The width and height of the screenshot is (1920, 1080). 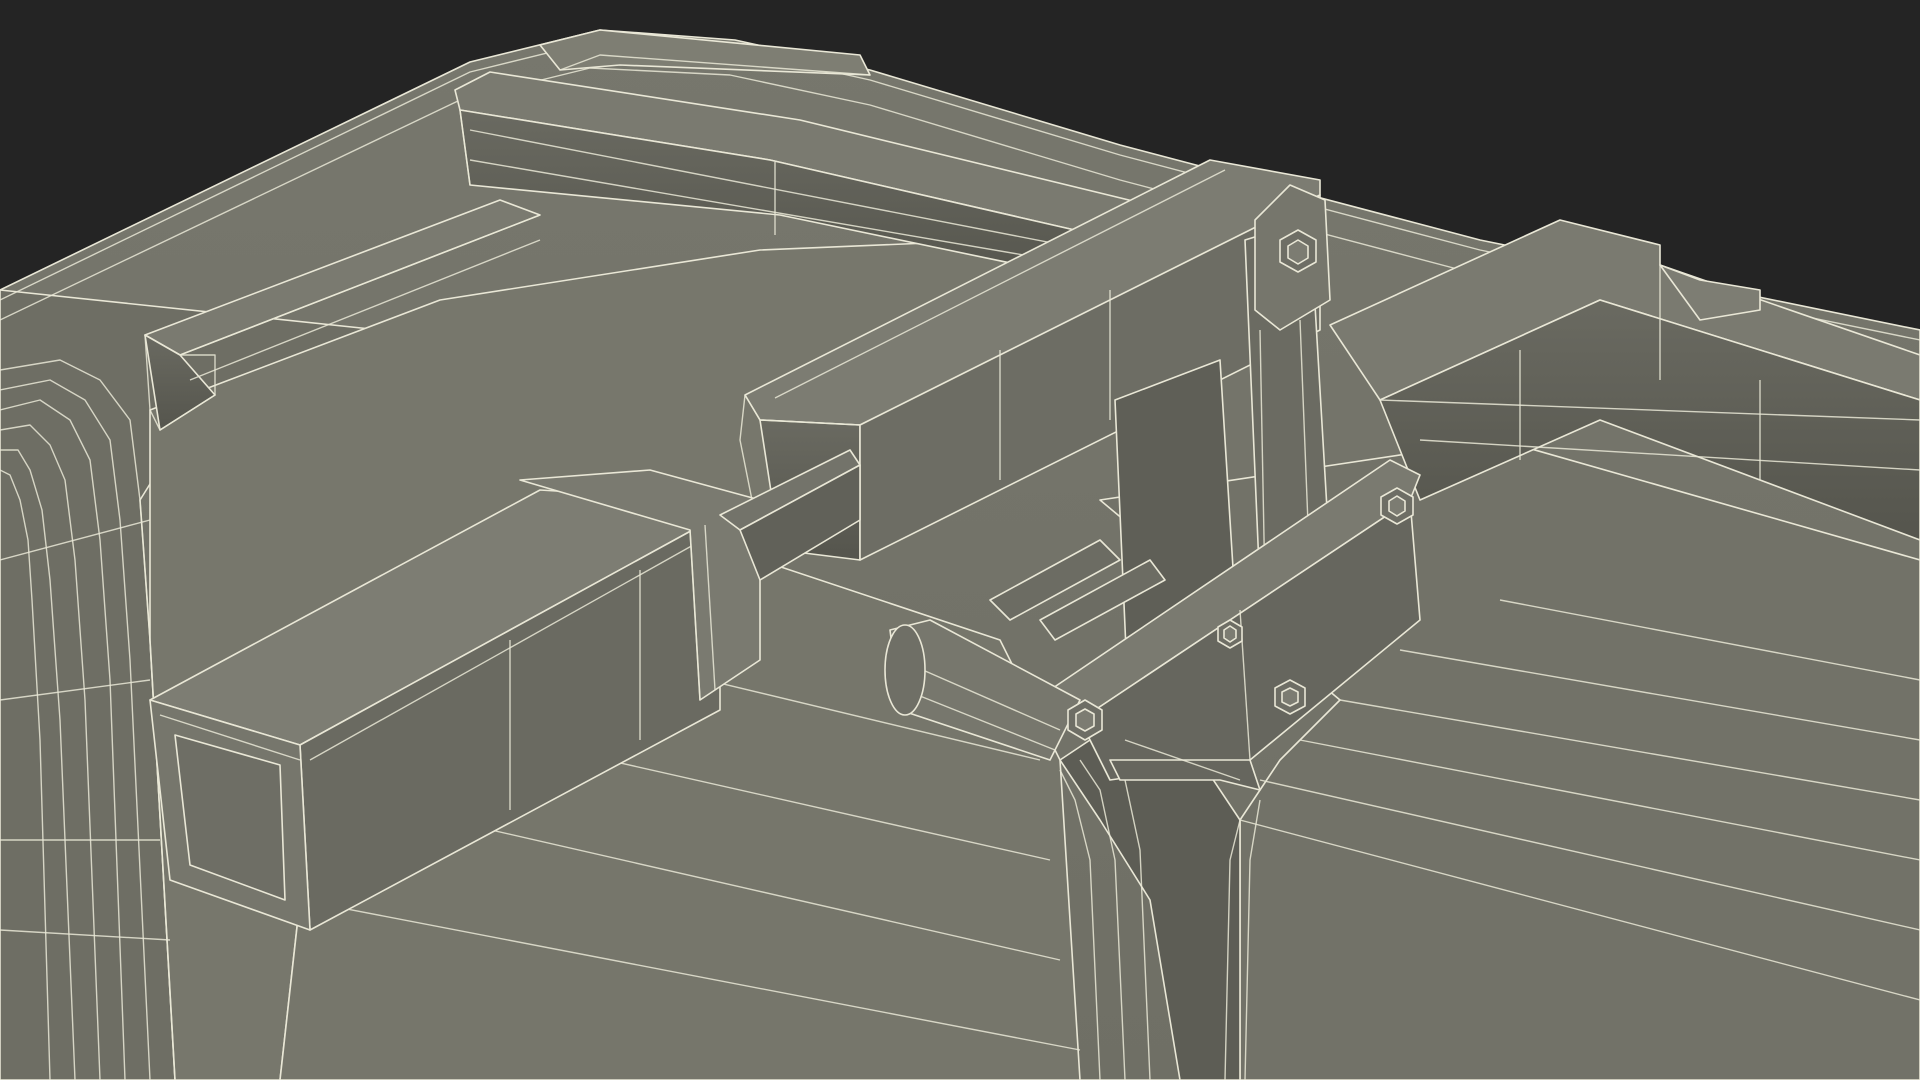 What do you see at coordinates (905, 670) in the screenshot?
I see `roller-end` at bounding box center [905, 670].